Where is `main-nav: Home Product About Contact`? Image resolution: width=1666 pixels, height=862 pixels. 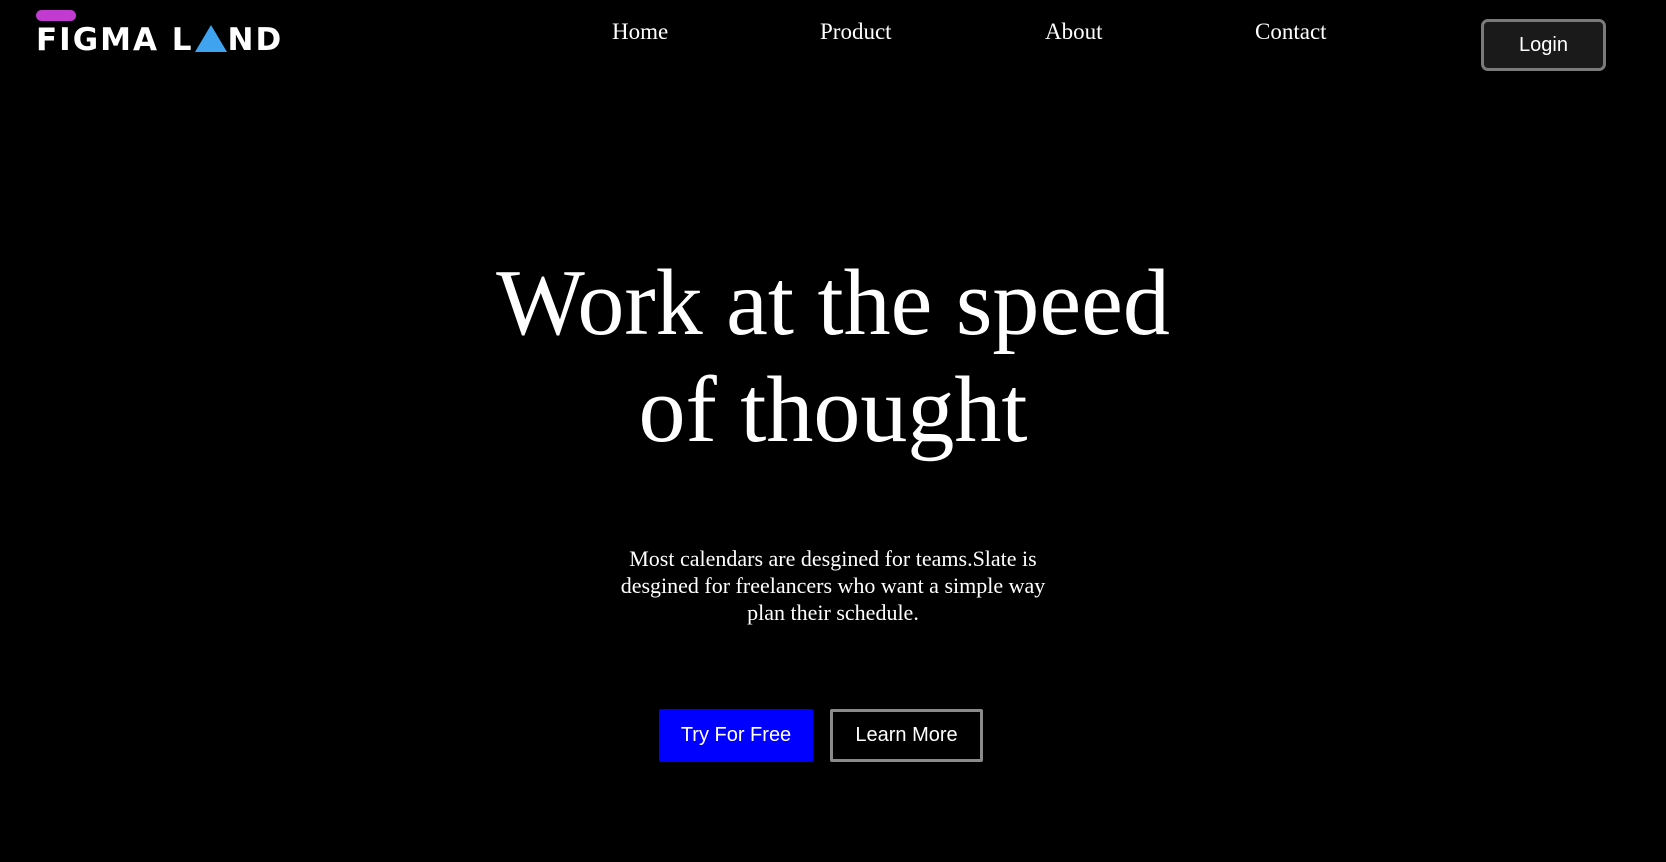 main-nav: Home Product About Contact is located at coordinates (833, 32).